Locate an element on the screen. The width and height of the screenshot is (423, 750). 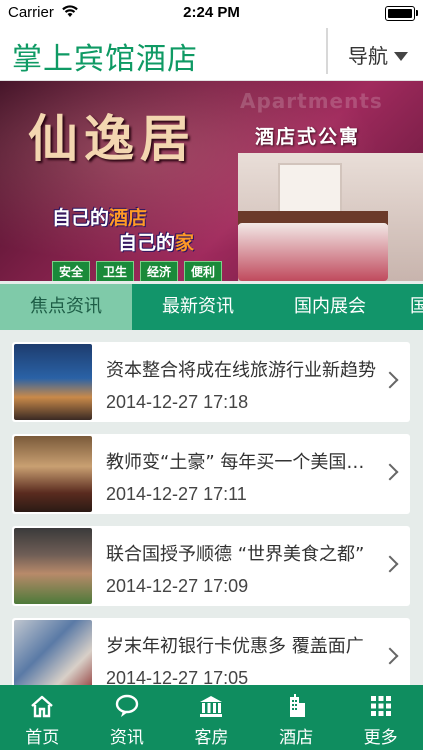
bottom-tab-label: 客房 is located at coordinates (211, 738).